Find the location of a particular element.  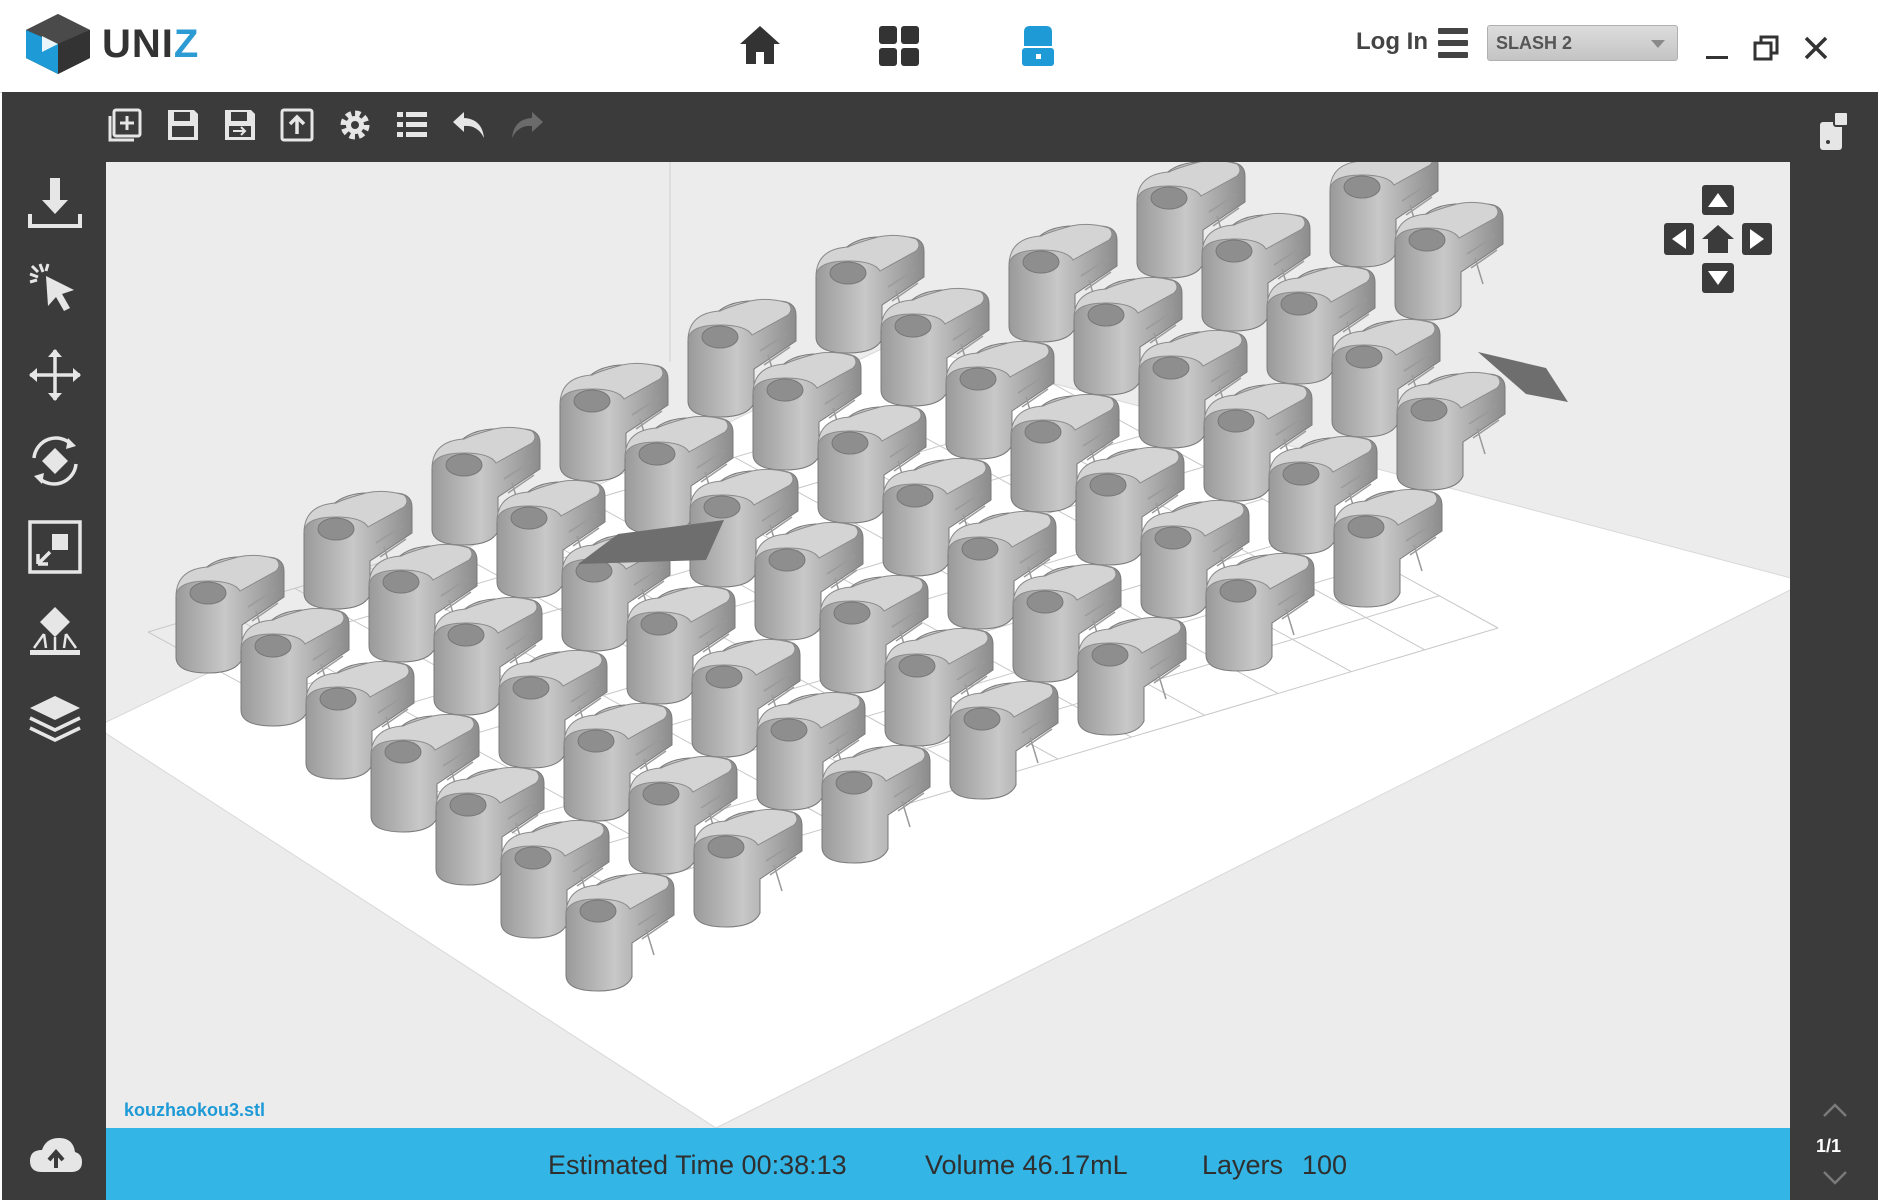

import-icon is located at coordinates (55, 203).